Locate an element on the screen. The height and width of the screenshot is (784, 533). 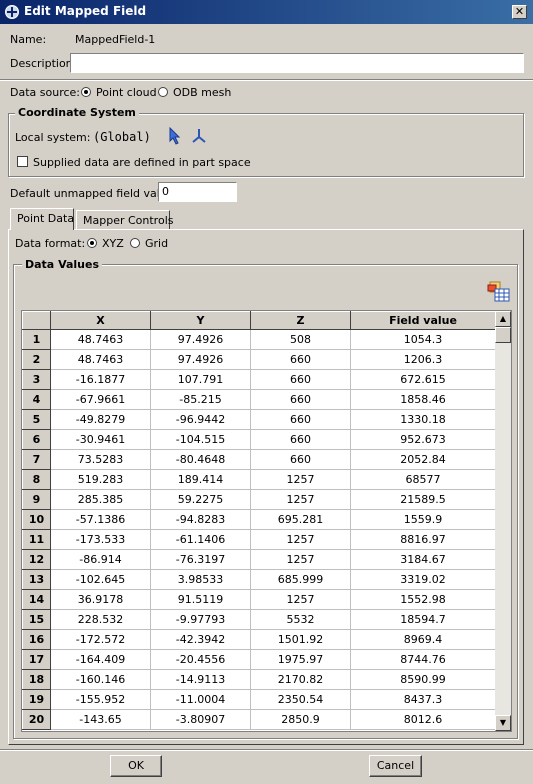
row-number: 7 is located at coordinates (36, 459).